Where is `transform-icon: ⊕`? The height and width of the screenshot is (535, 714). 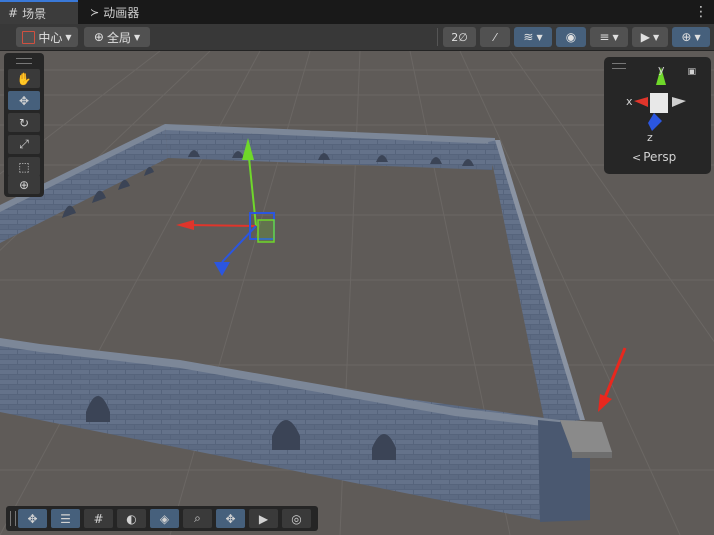 transform-icon: ⊕ is located at coordinates (24, 184).